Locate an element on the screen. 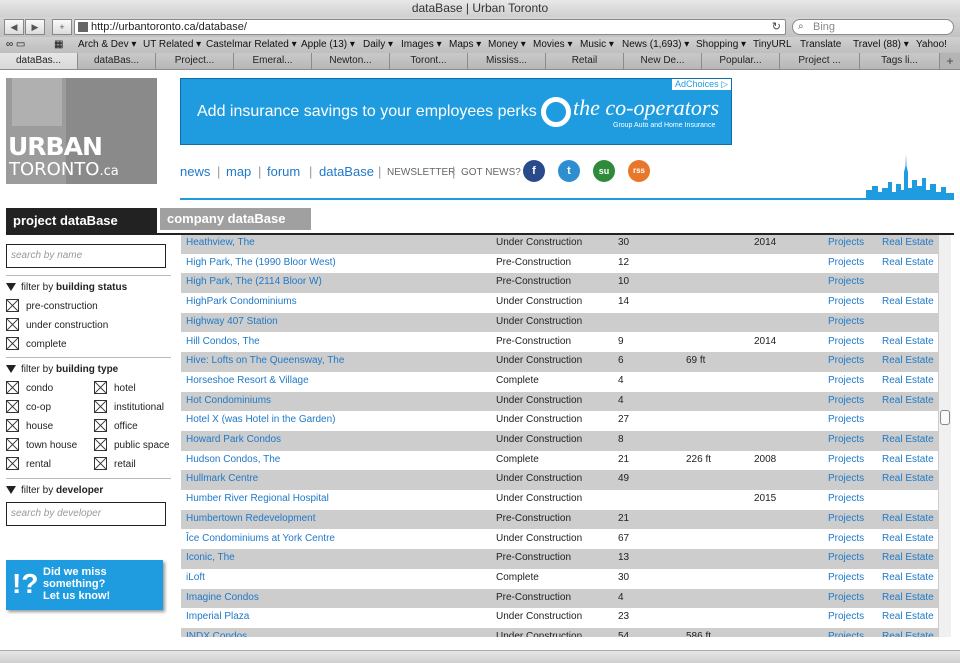  checkbox-co-op: co-op is located at coordinates (28, 407).